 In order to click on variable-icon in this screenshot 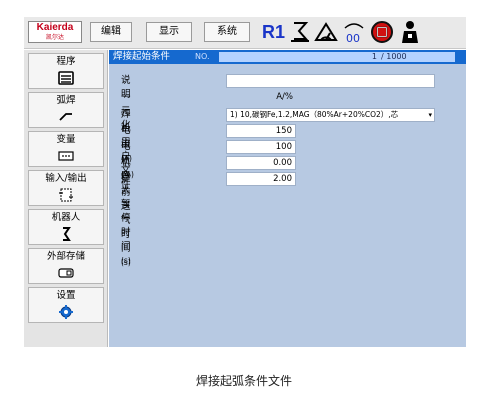, I will do `click(66, 156)`.